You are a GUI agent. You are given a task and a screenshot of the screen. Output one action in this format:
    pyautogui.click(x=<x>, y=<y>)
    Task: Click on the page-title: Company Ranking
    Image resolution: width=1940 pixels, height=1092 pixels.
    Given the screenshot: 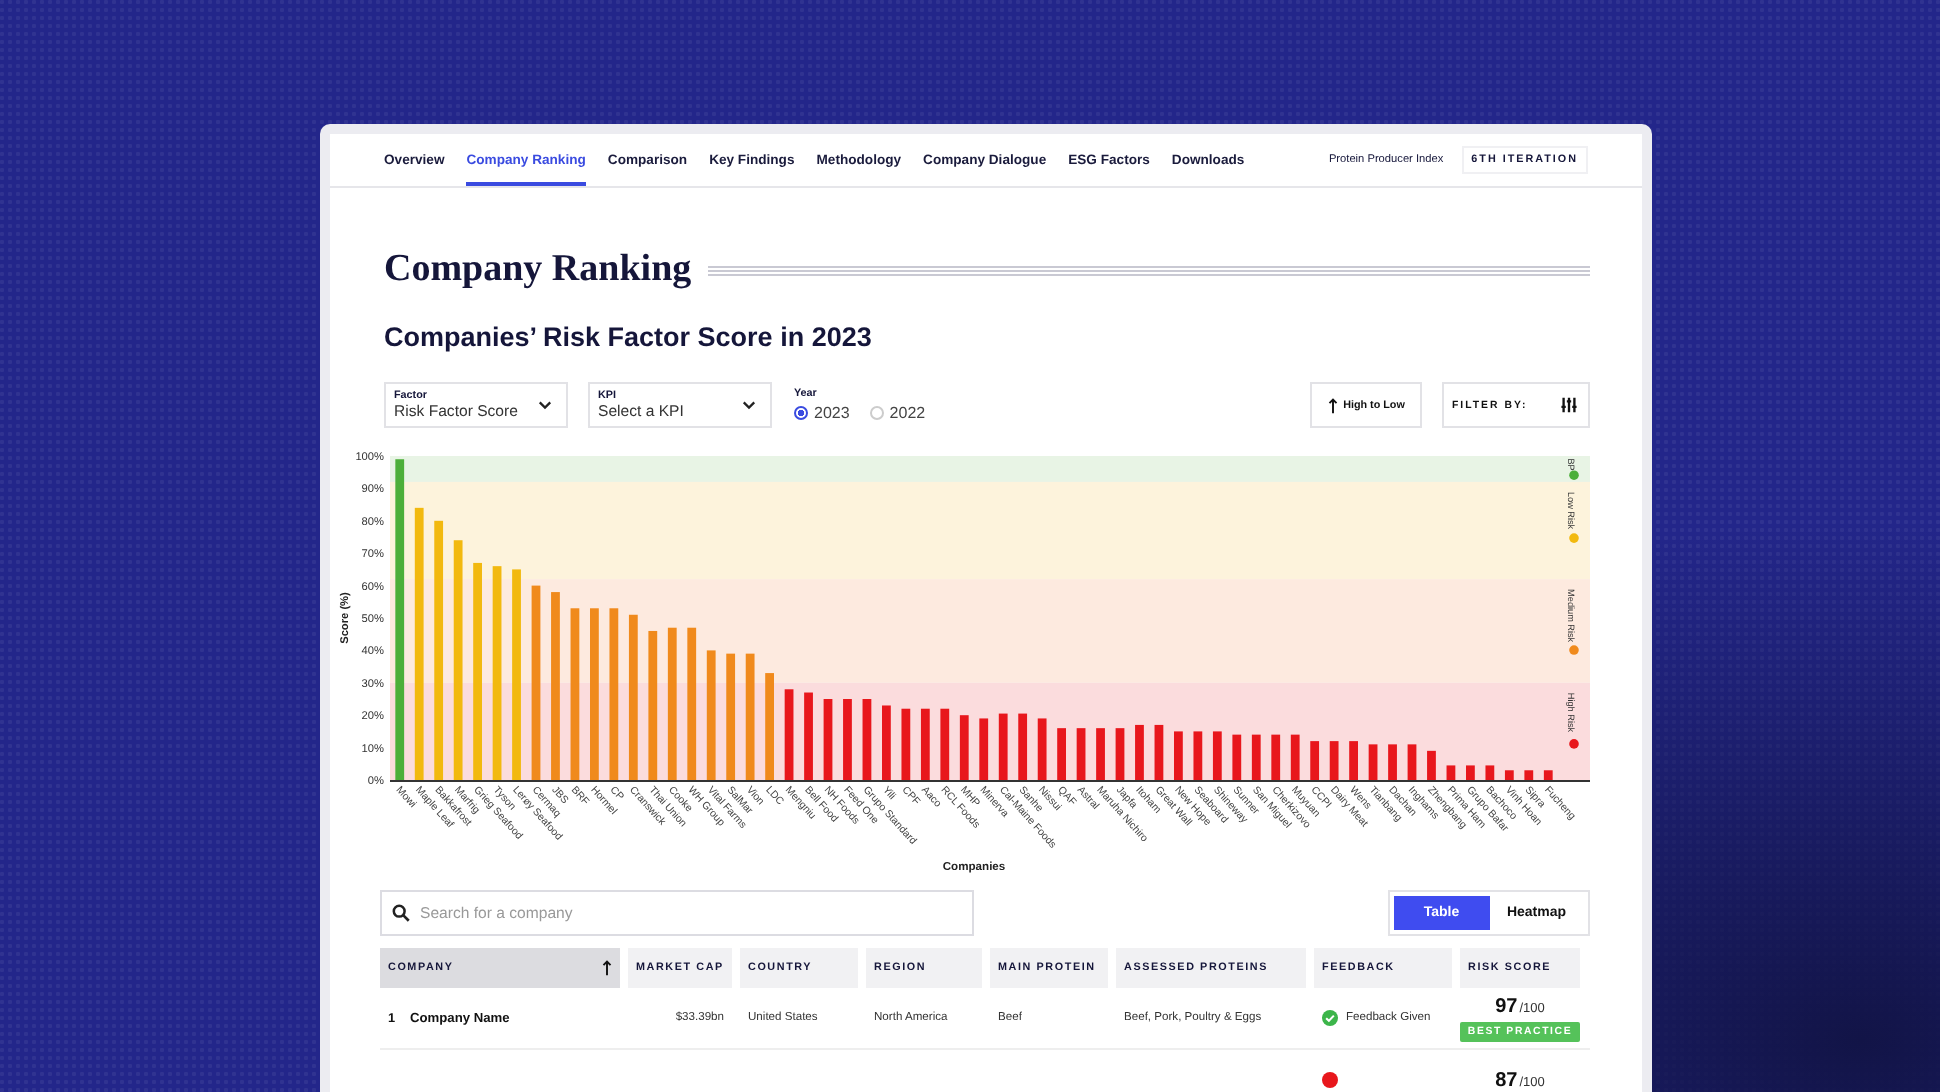 What is the action you would take?
    pyautogui.click(x=538, y=270)
    